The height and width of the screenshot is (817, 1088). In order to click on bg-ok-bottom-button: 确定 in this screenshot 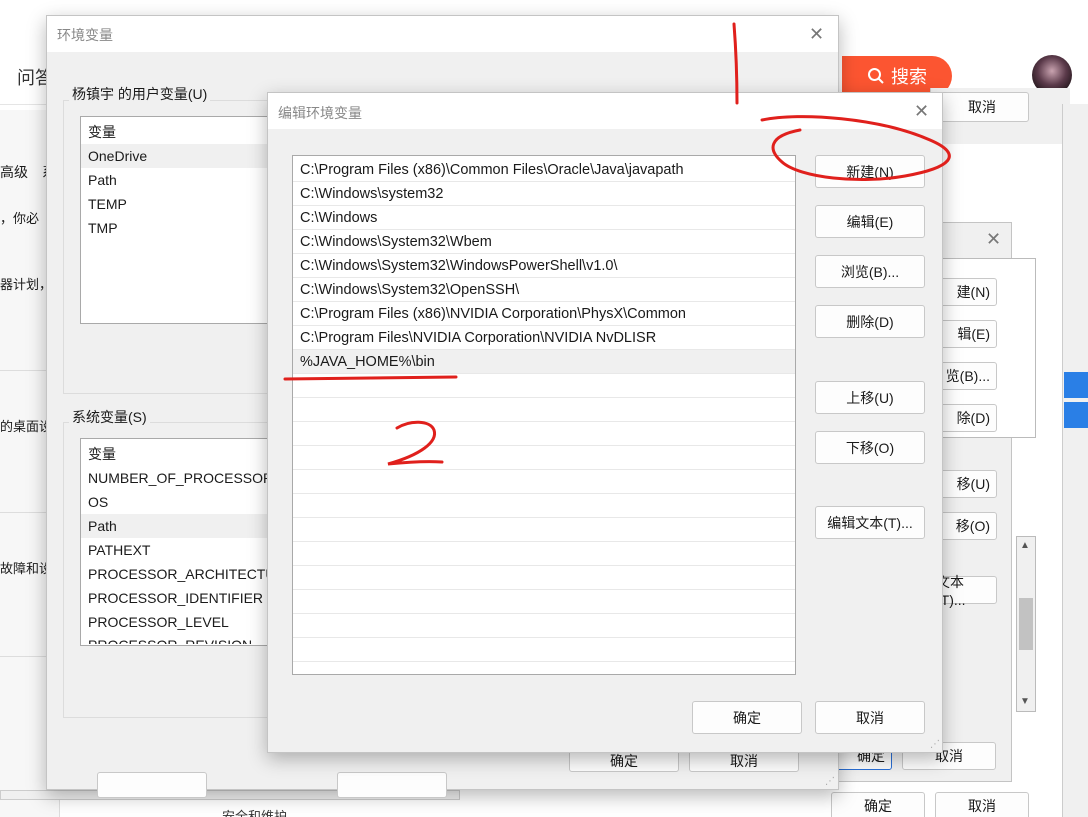, I will do `click(878, 804)`.